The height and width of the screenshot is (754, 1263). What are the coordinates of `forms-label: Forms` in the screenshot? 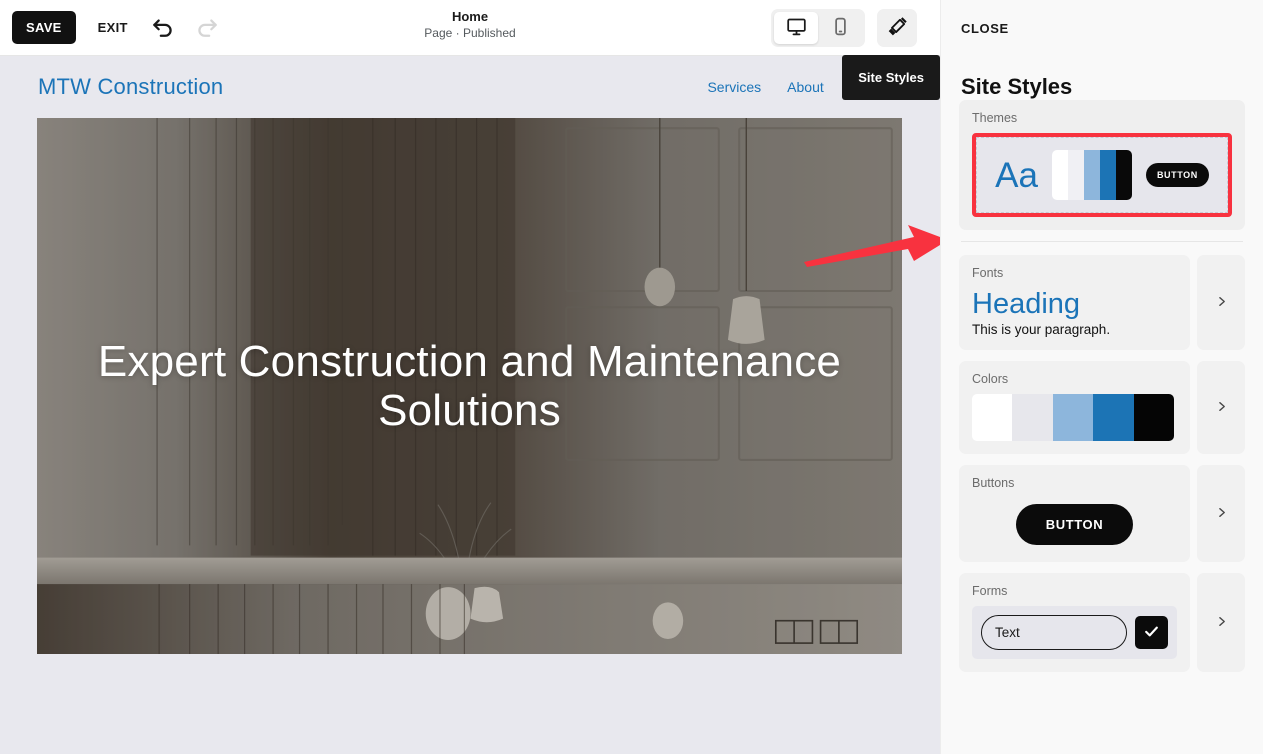 It's located at (990, 591).